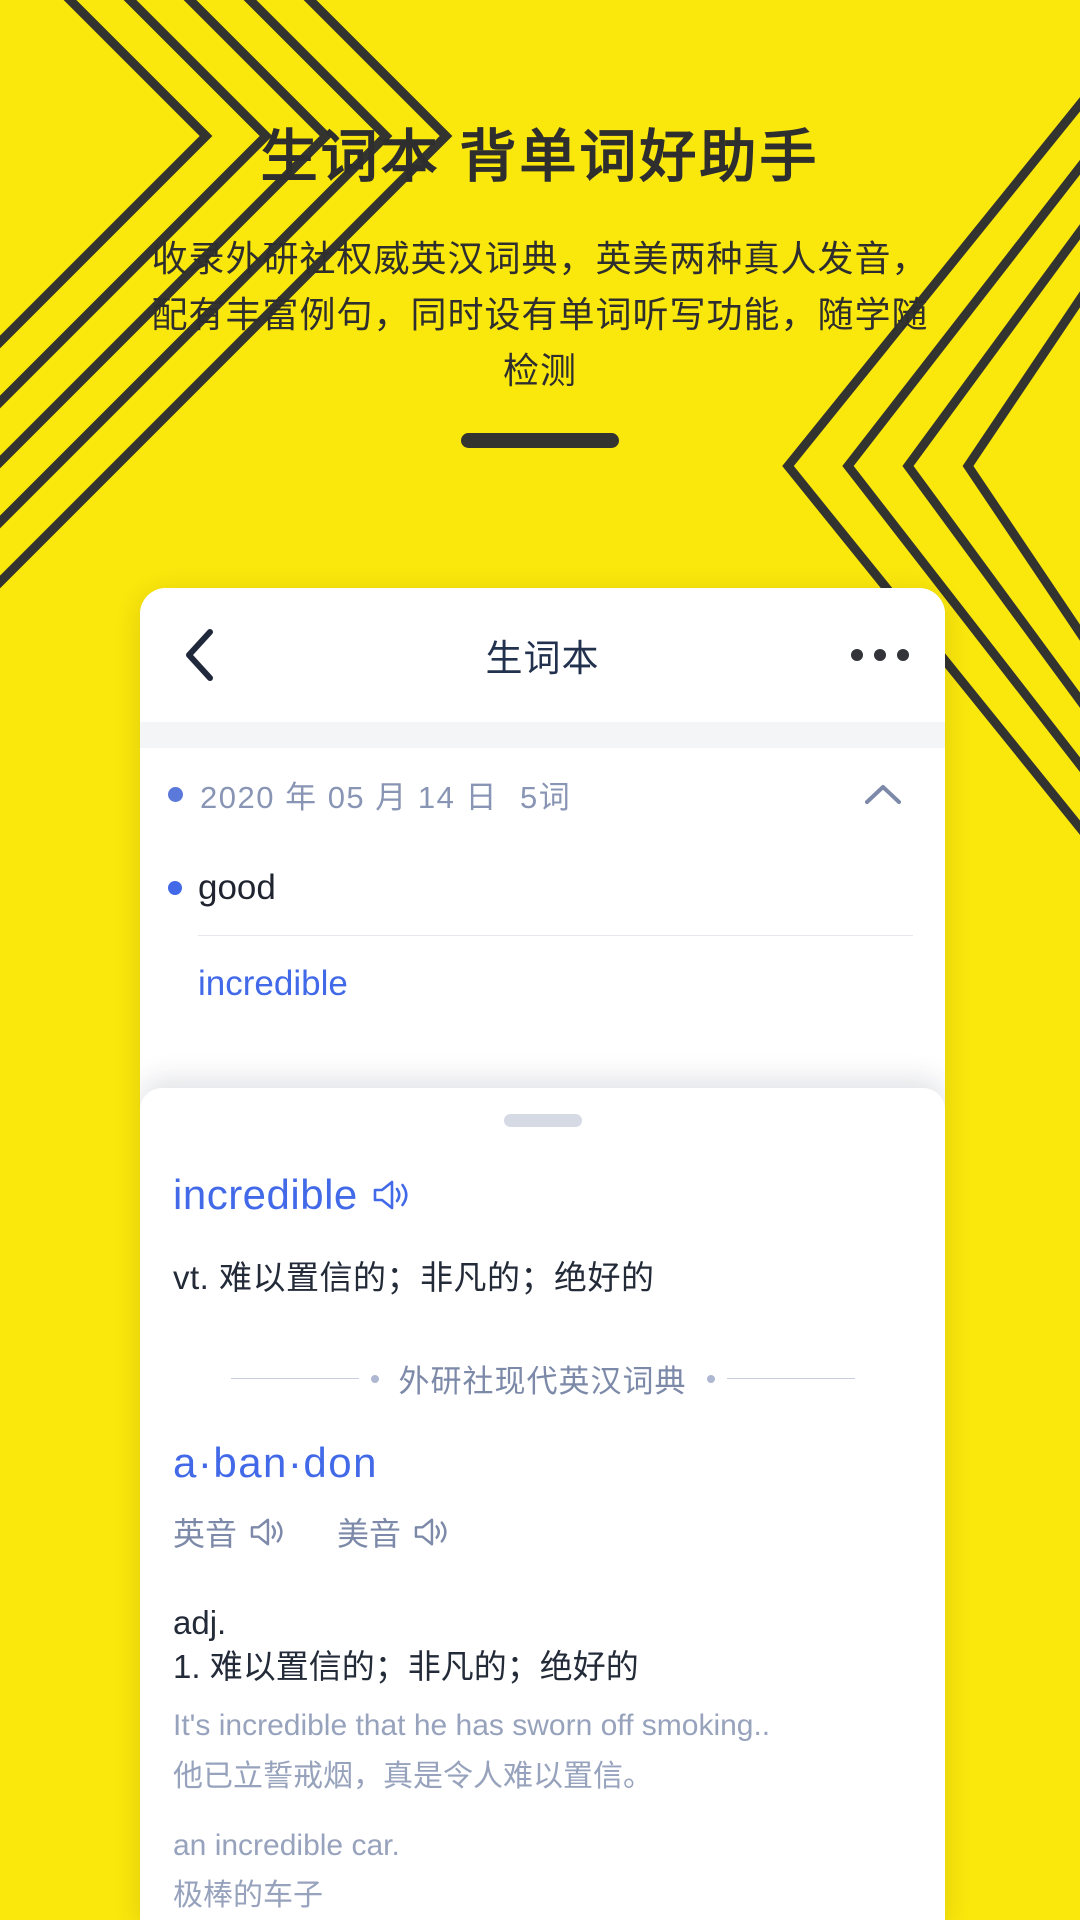  I want to click on divider-node-left, so click(374, 1378).